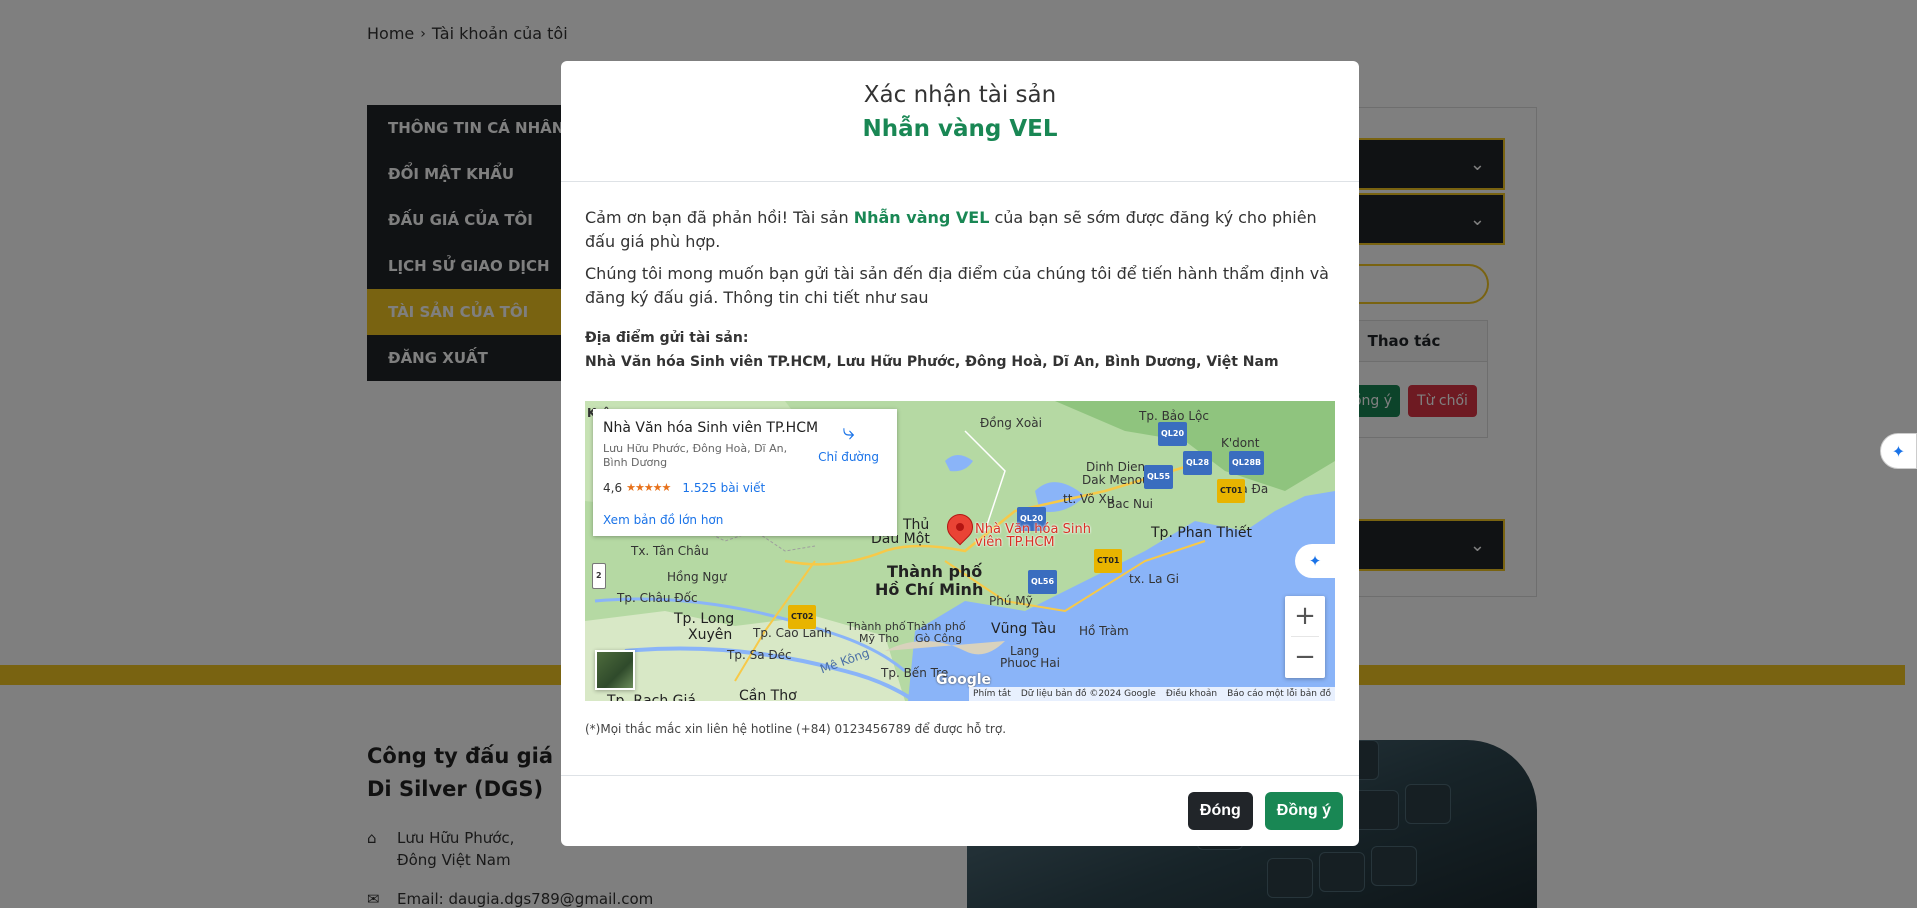 The height and width of the screenshot is (908, 1917). What do you see at coordinates (1898, 451) in the screenshot?
I see `floating-action-icon: ✦` at bounding box center [1898, 451].